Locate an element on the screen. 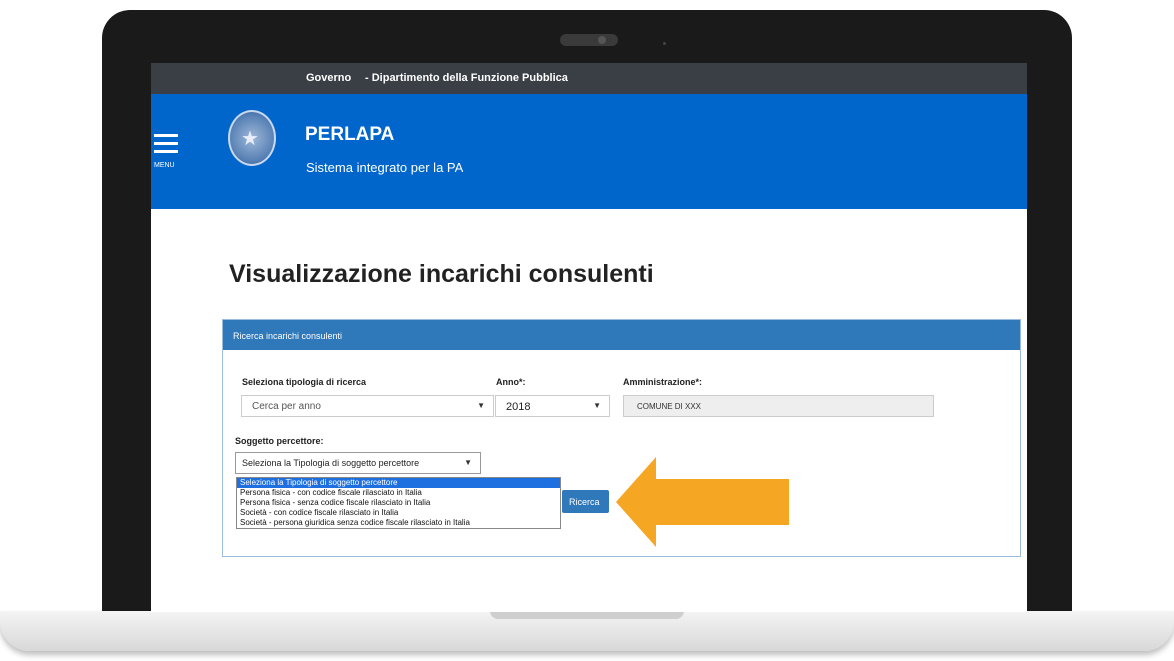 The image size is (1174, 661). anno-label: Anno*: is located at coordinates (511, 382).